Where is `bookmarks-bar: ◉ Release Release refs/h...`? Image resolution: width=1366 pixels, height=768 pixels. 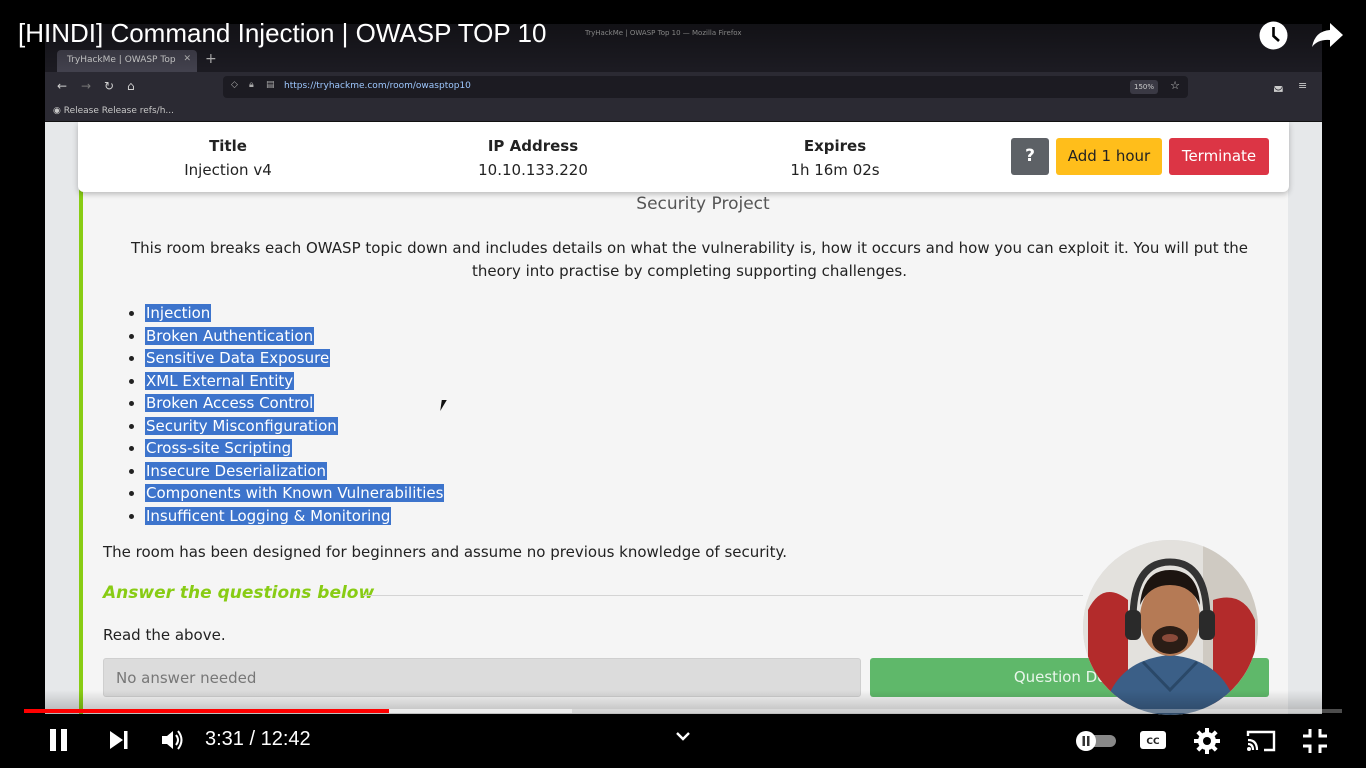 bookmarks-bar: ◉ Release Release refs/h... is located at coordinates (683, 112).